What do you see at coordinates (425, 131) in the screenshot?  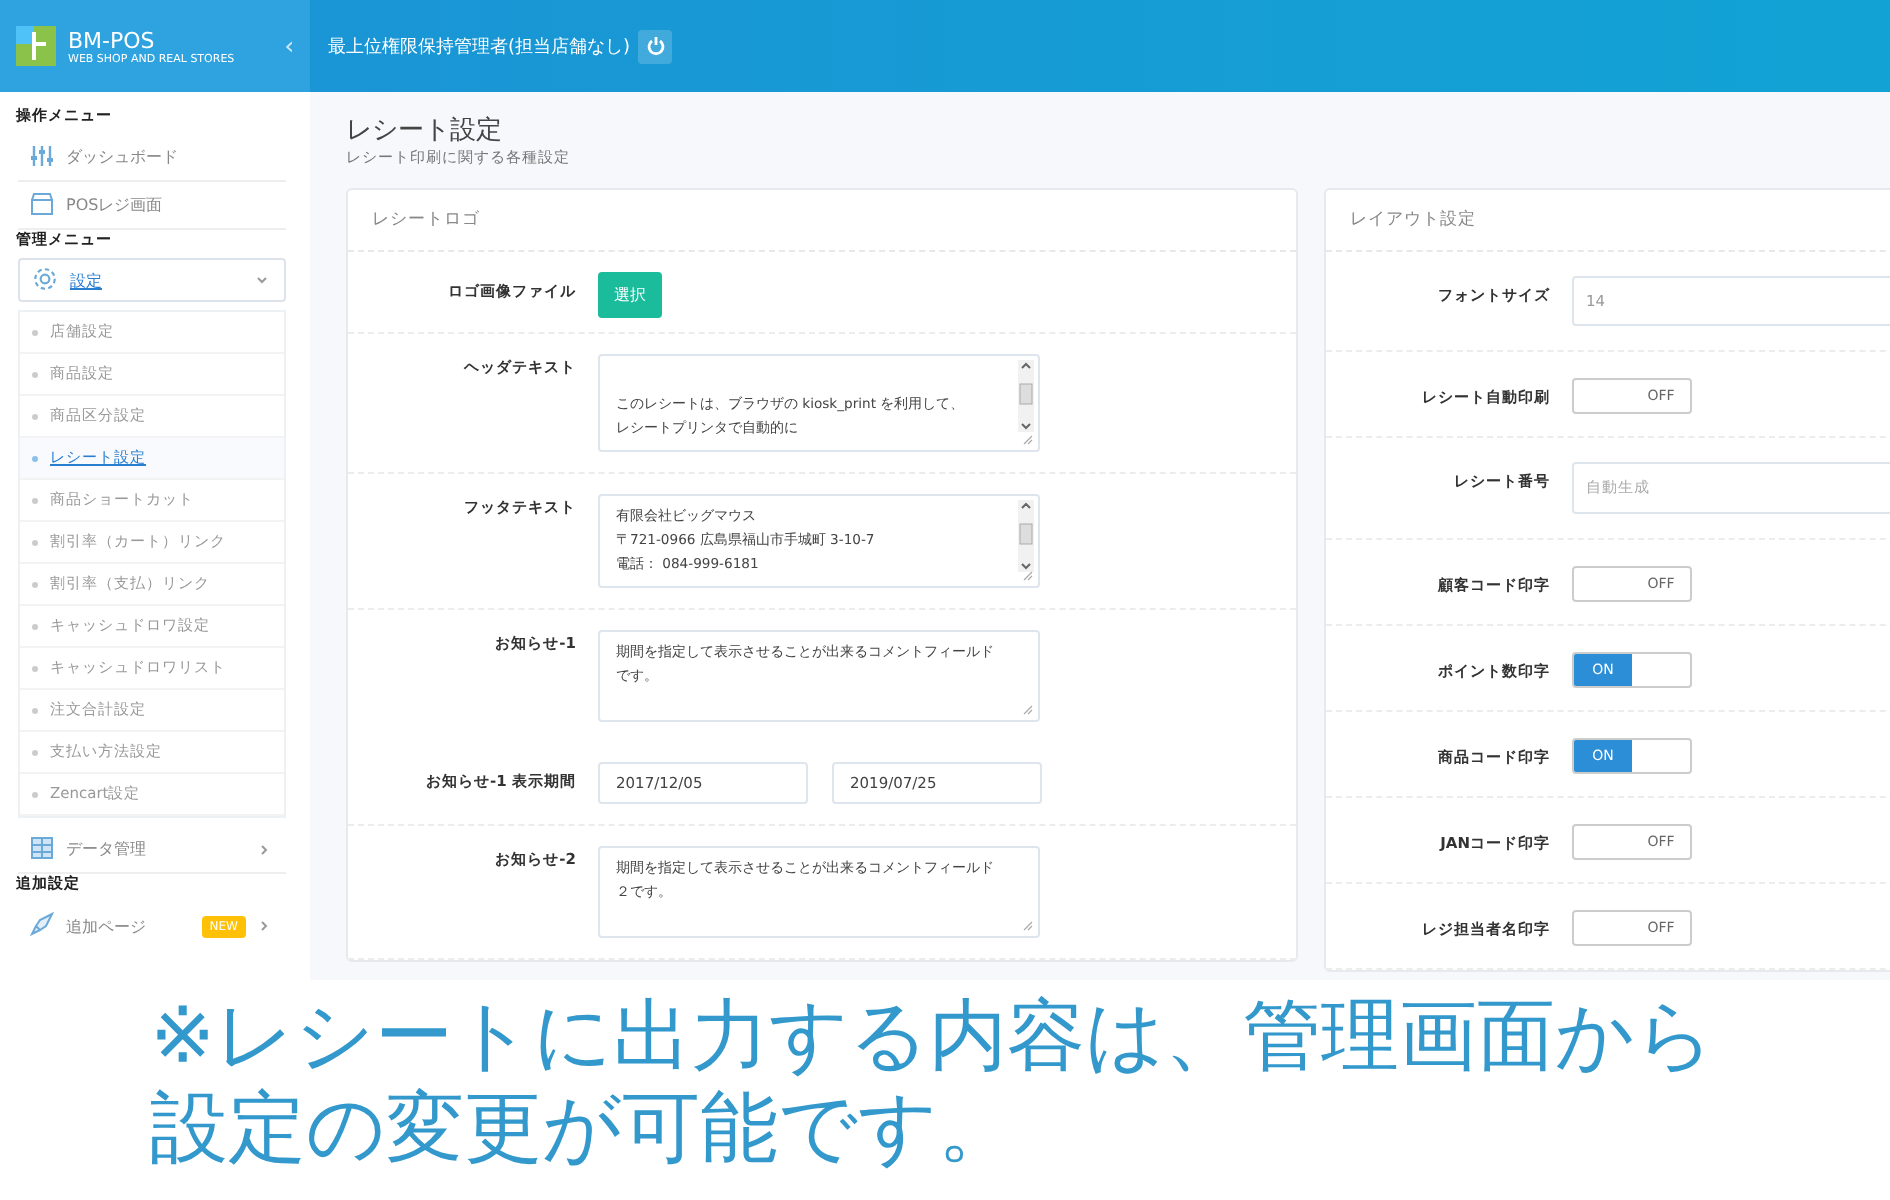 I see `page-title: レシート設定` at bounding box center [425, 131].